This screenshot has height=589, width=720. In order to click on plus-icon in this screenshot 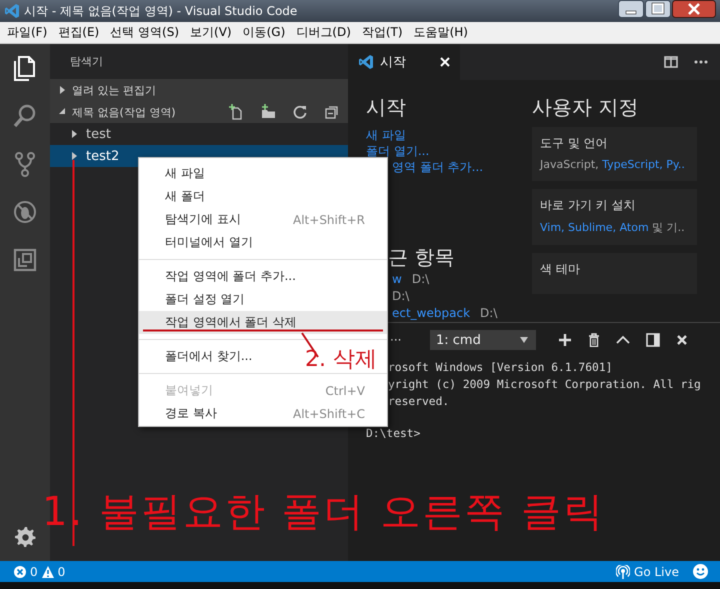, I will do `click(565, 340)`.